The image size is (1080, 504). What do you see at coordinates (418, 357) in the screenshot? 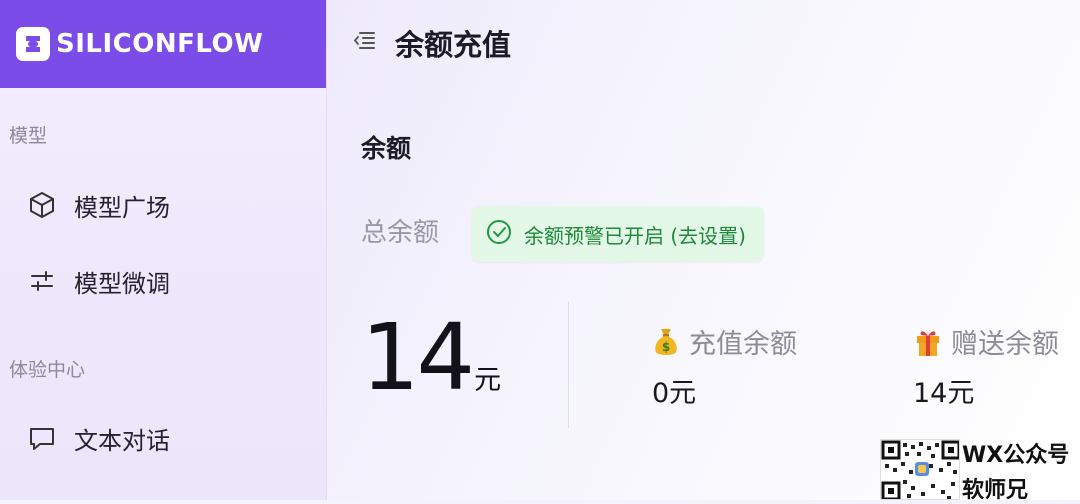
I see `total-balance-value: 14` at bounding box center [418, 357].